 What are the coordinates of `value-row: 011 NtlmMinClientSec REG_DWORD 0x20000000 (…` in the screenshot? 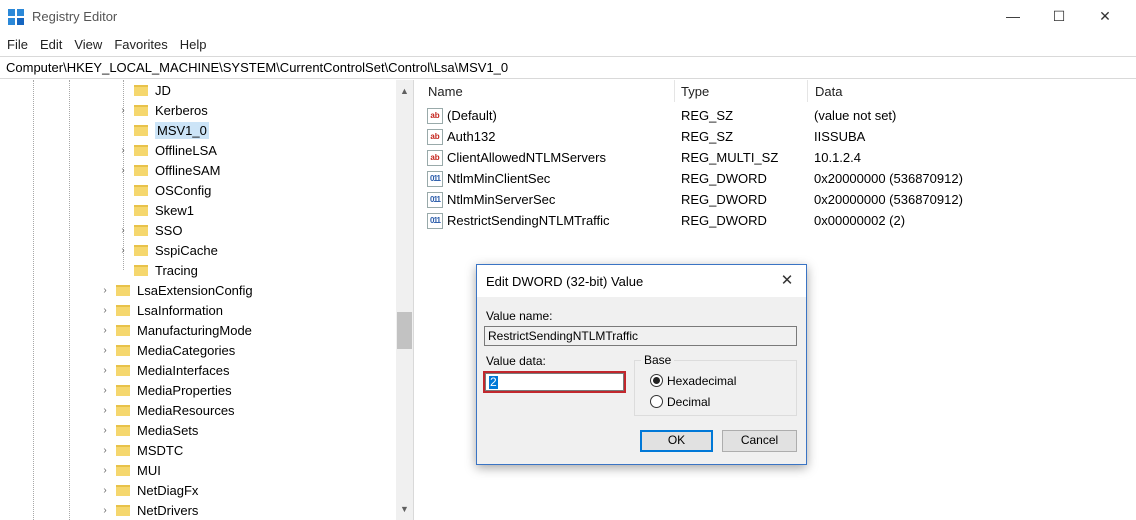 It's located at (778, 178).